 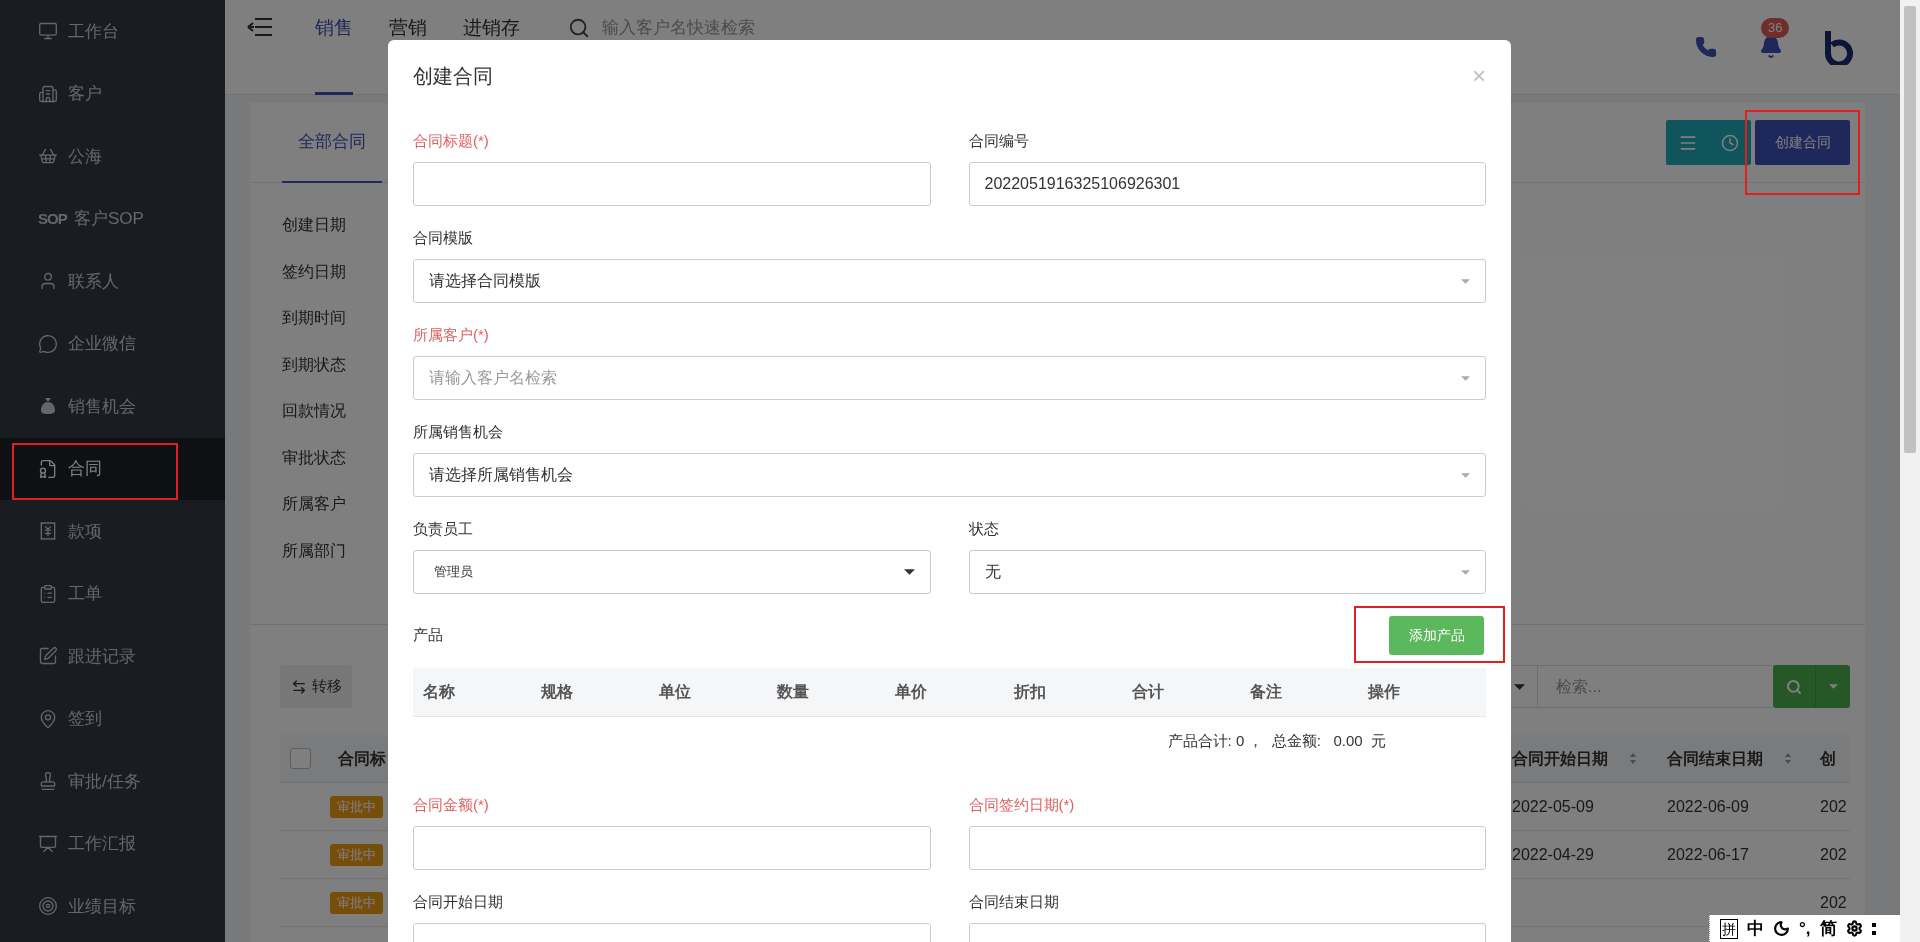 I want to click on content-tab: 全部合同, so click(x=332, y=142).